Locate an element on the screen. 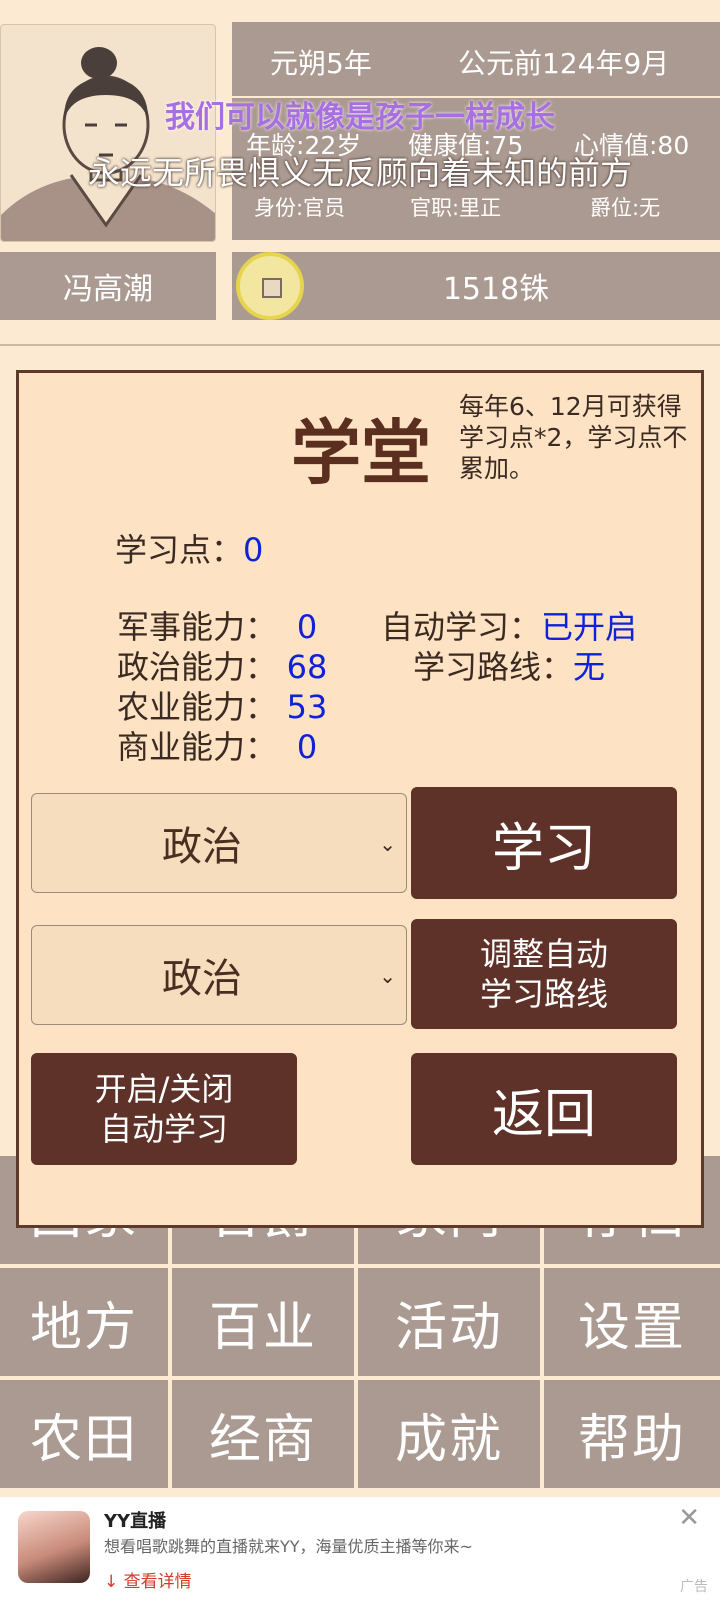 The image size is (720, 1600). rank-text: 爵位:无 is located at coordinates (625, 208).